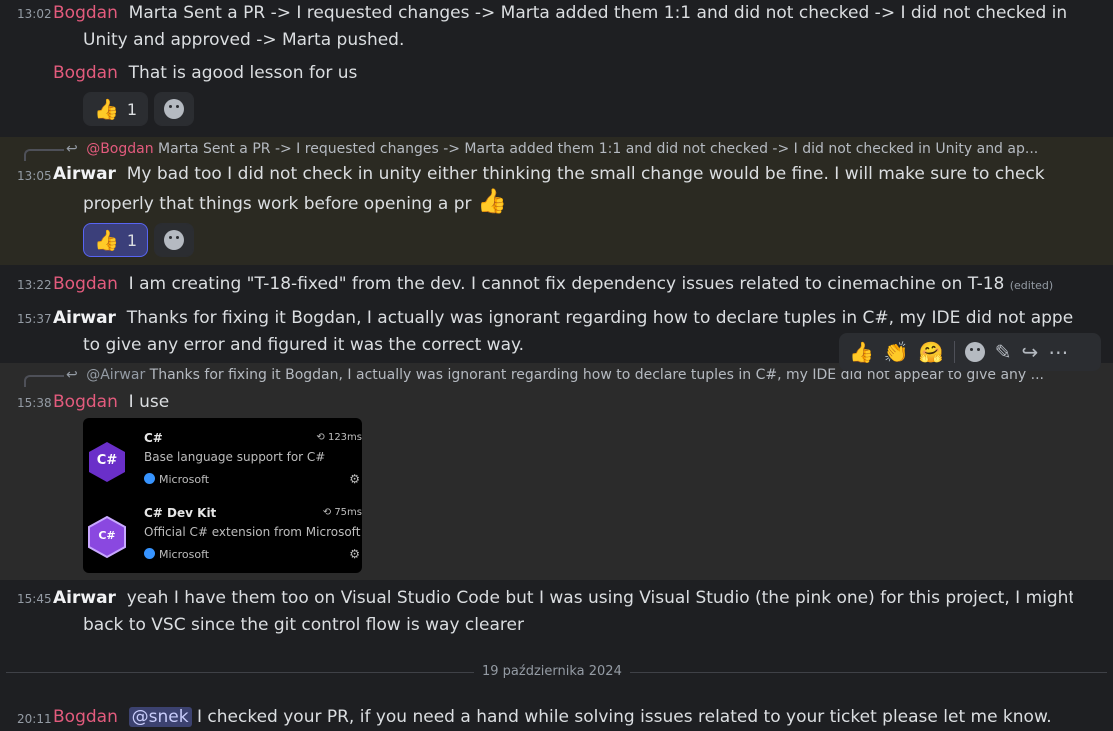 This screenshot has width=1113, height=731. What do you see at coordinates (1031, 285) in the screenshot?
I see `edited-label: (edited)` at bounding box center [1031, 285].